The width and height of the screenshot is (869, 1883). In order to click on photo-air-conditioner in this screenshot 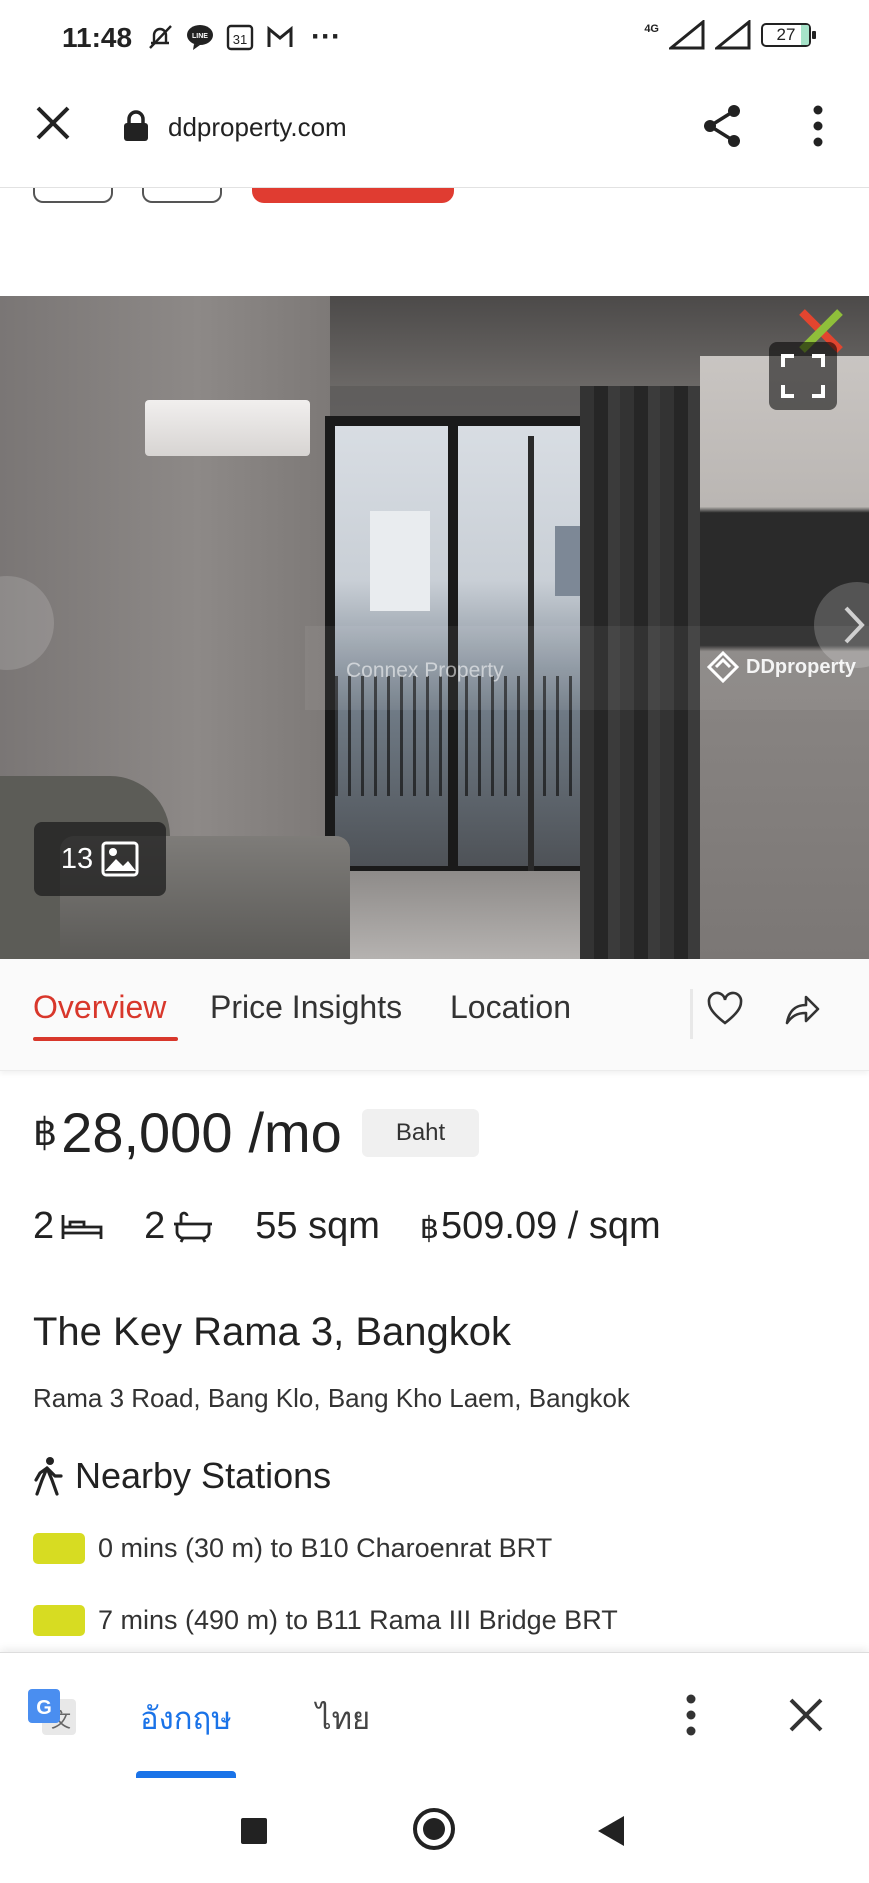, I will do `click(227, 428)`.